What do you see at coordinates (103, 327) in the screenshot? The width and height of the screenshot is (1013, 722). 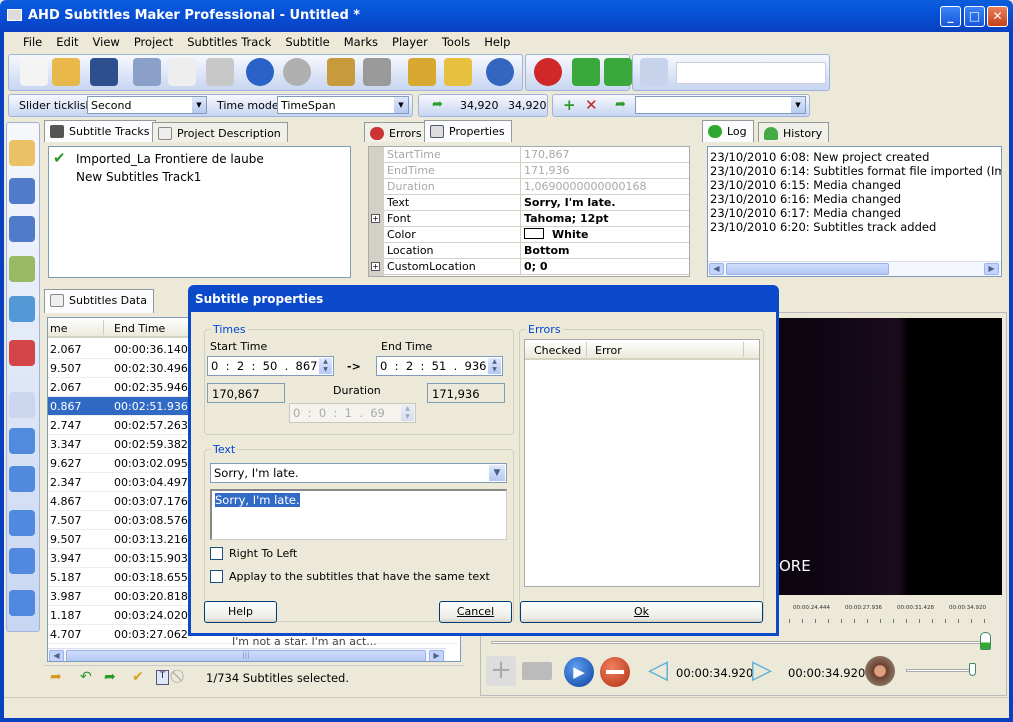 I see `column-divider` at bounding box center [103, 327].